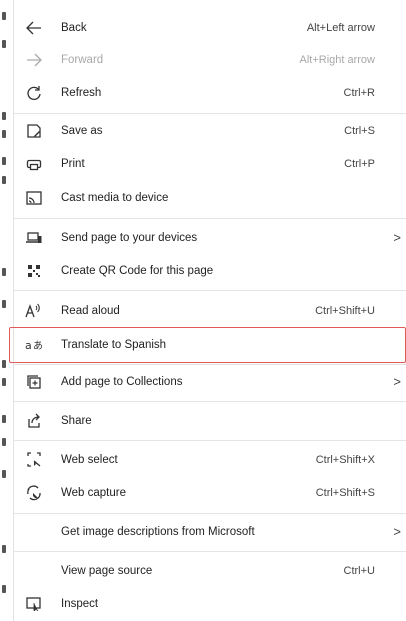 The width and height of the screenshot is (406, 621). What do you see at coordinates (73, 164) in the screenshot?
I see `menu-item-label: Print` at bounding box center [73, 164].